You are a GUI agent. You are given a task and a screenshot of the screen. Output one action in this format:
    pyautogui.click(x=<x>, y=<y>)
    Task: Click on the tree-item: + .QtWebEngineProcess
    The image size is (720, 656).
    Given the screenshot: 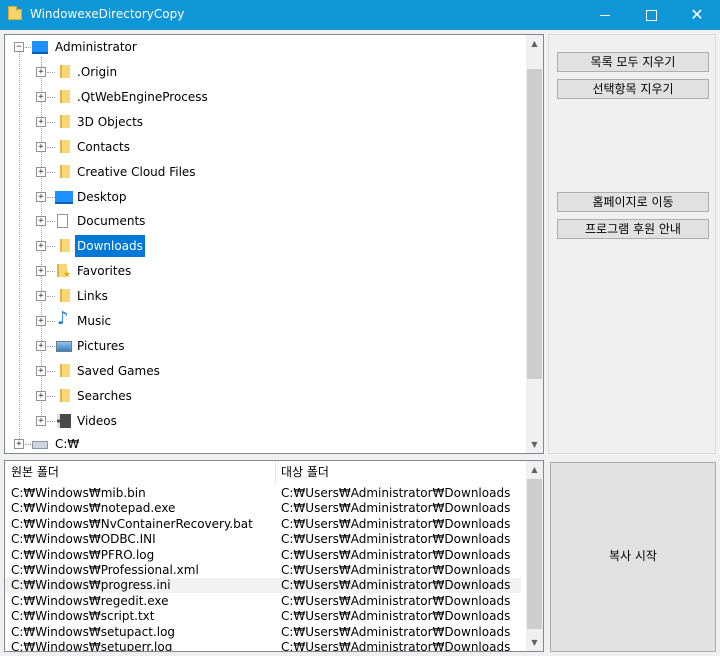 What is the action you would take?
    pyautogui.click(x=265, y=97)
    